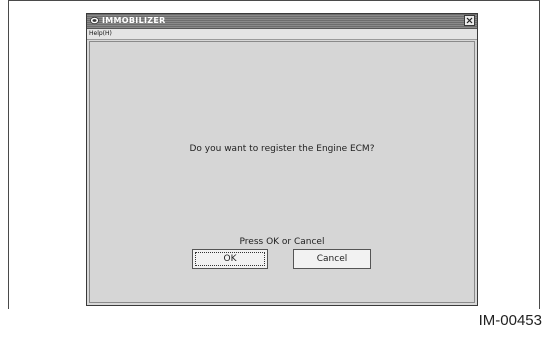 Image resolution: width=548 pixels, height=337 pixels. I want to click on ok-button: OK, so click(230, 259).